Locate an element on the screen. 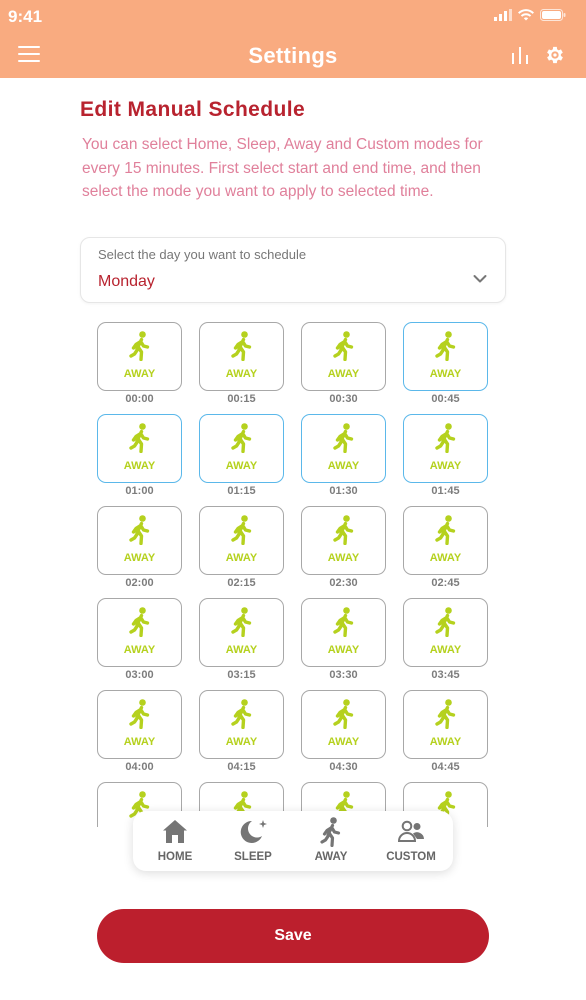 Image resolution: width=586 pixels, height=1000 pixels. mode-label: CUSTOM is located at coordinates (411, 857).